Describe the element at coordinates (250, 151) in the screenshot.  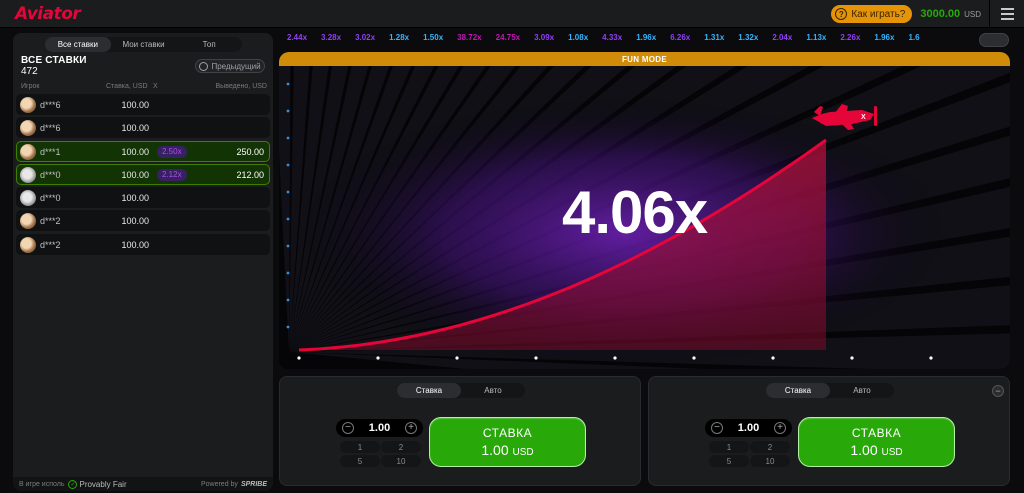
I see `payout-amount: 250.00` at that location.